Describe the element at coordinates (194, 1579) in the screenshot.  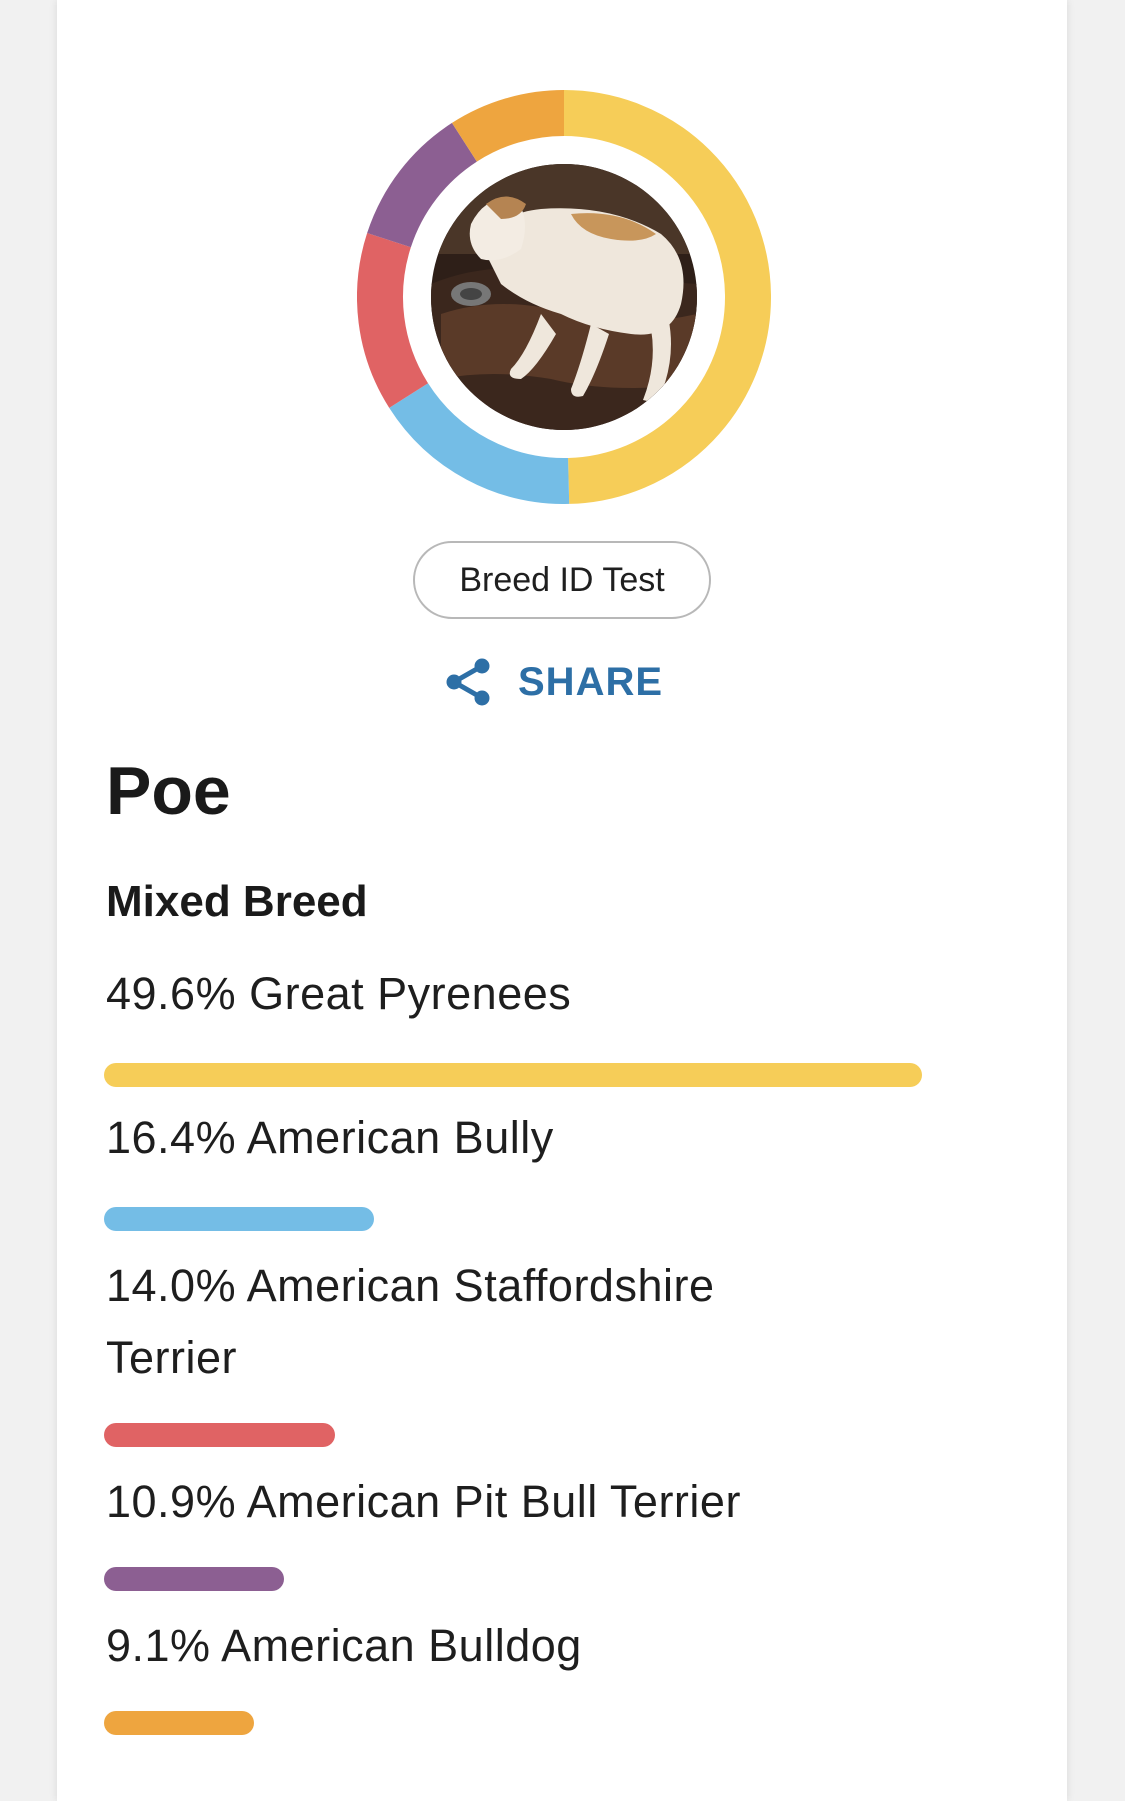
I see `breed-bar-american-pit-bull-terrier` at that location.